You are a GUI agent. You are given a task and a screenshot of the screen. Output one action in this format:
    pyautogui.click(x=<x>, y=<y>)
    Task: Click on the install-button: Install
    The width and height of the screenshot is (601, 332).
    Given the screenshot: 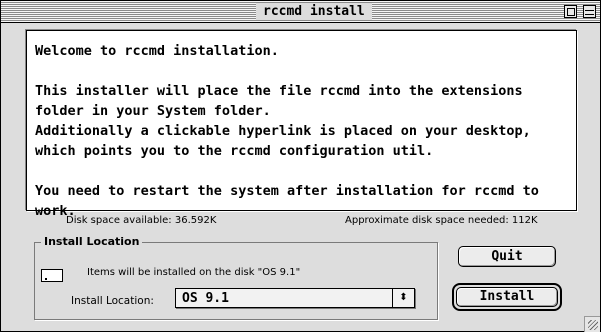 What is the action you would take?
    pyautogui.click(x=507, y=297)
    